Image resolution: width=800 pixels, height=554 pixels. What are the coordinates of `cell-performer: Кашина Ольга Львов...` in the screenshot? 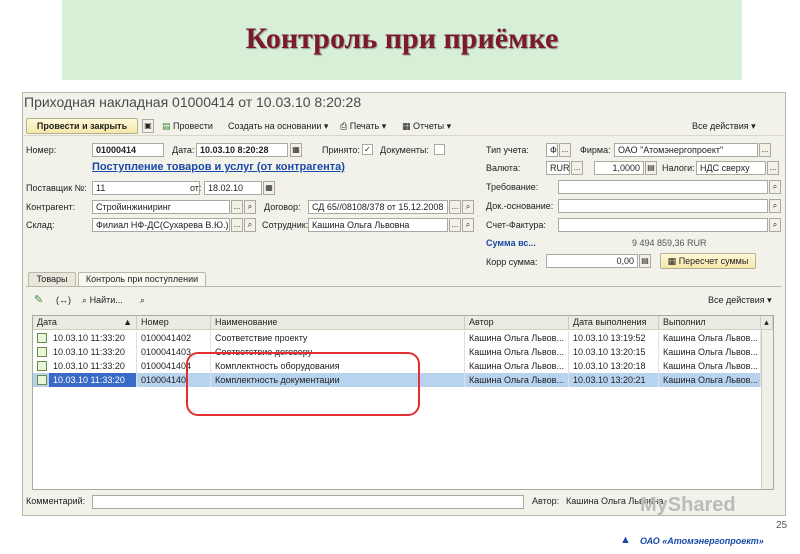 It's located at (710, 352).